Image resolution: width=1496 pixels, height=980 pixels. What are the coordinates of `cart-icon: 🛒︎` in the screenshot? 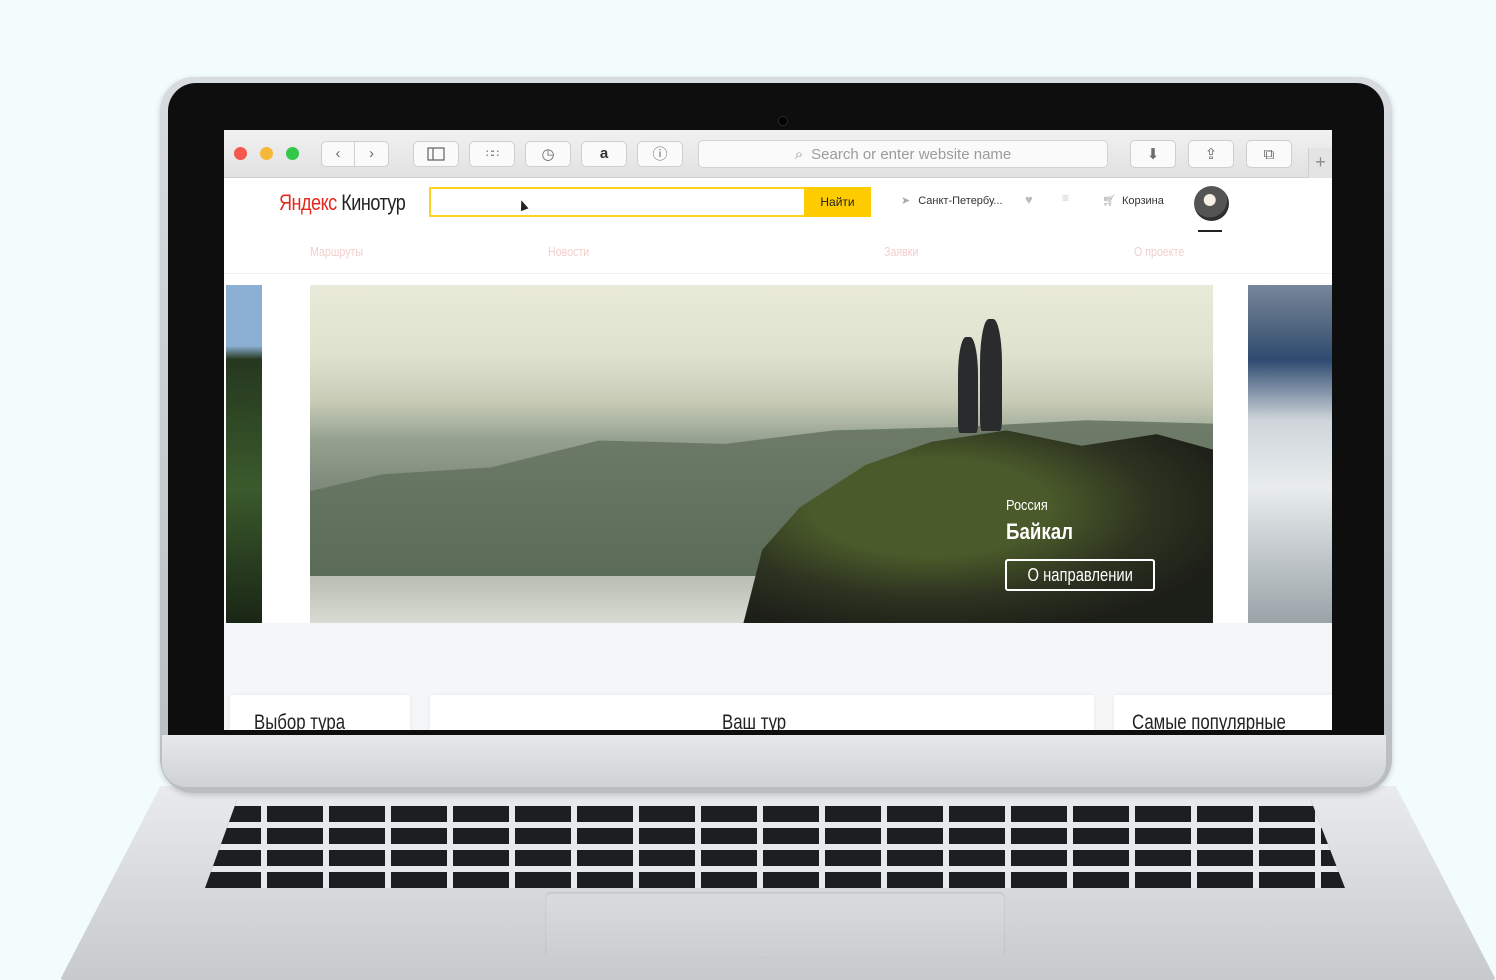 It's located at (1109, 201).